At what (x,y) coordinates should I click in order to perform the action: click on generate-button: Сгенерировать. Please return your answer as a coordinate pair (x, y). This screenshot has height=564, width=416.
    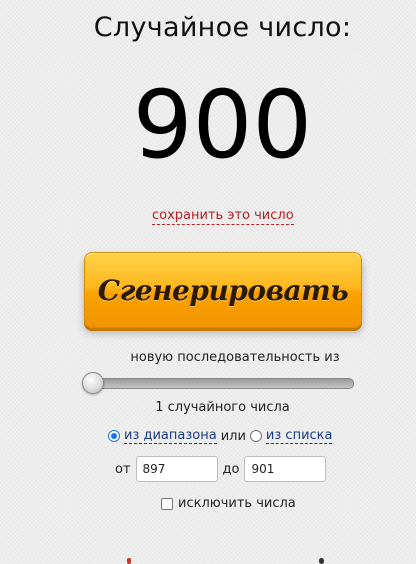
    Looking at the image, I should click on (223, 290).